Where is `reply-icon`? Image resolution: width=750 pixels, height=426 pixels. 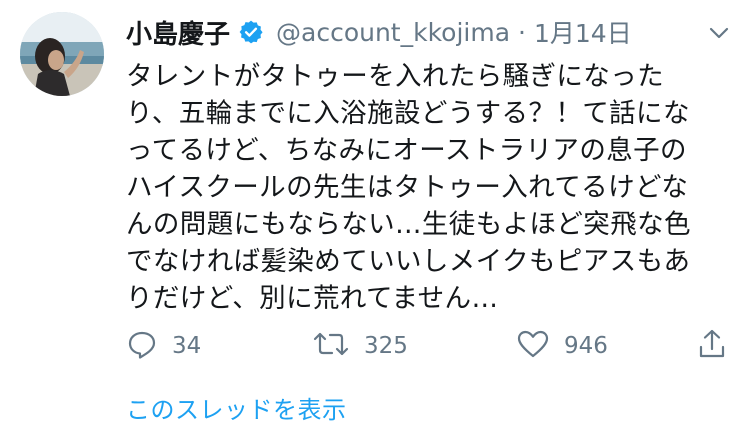 reply-icon is located at coordinates (142, 346).